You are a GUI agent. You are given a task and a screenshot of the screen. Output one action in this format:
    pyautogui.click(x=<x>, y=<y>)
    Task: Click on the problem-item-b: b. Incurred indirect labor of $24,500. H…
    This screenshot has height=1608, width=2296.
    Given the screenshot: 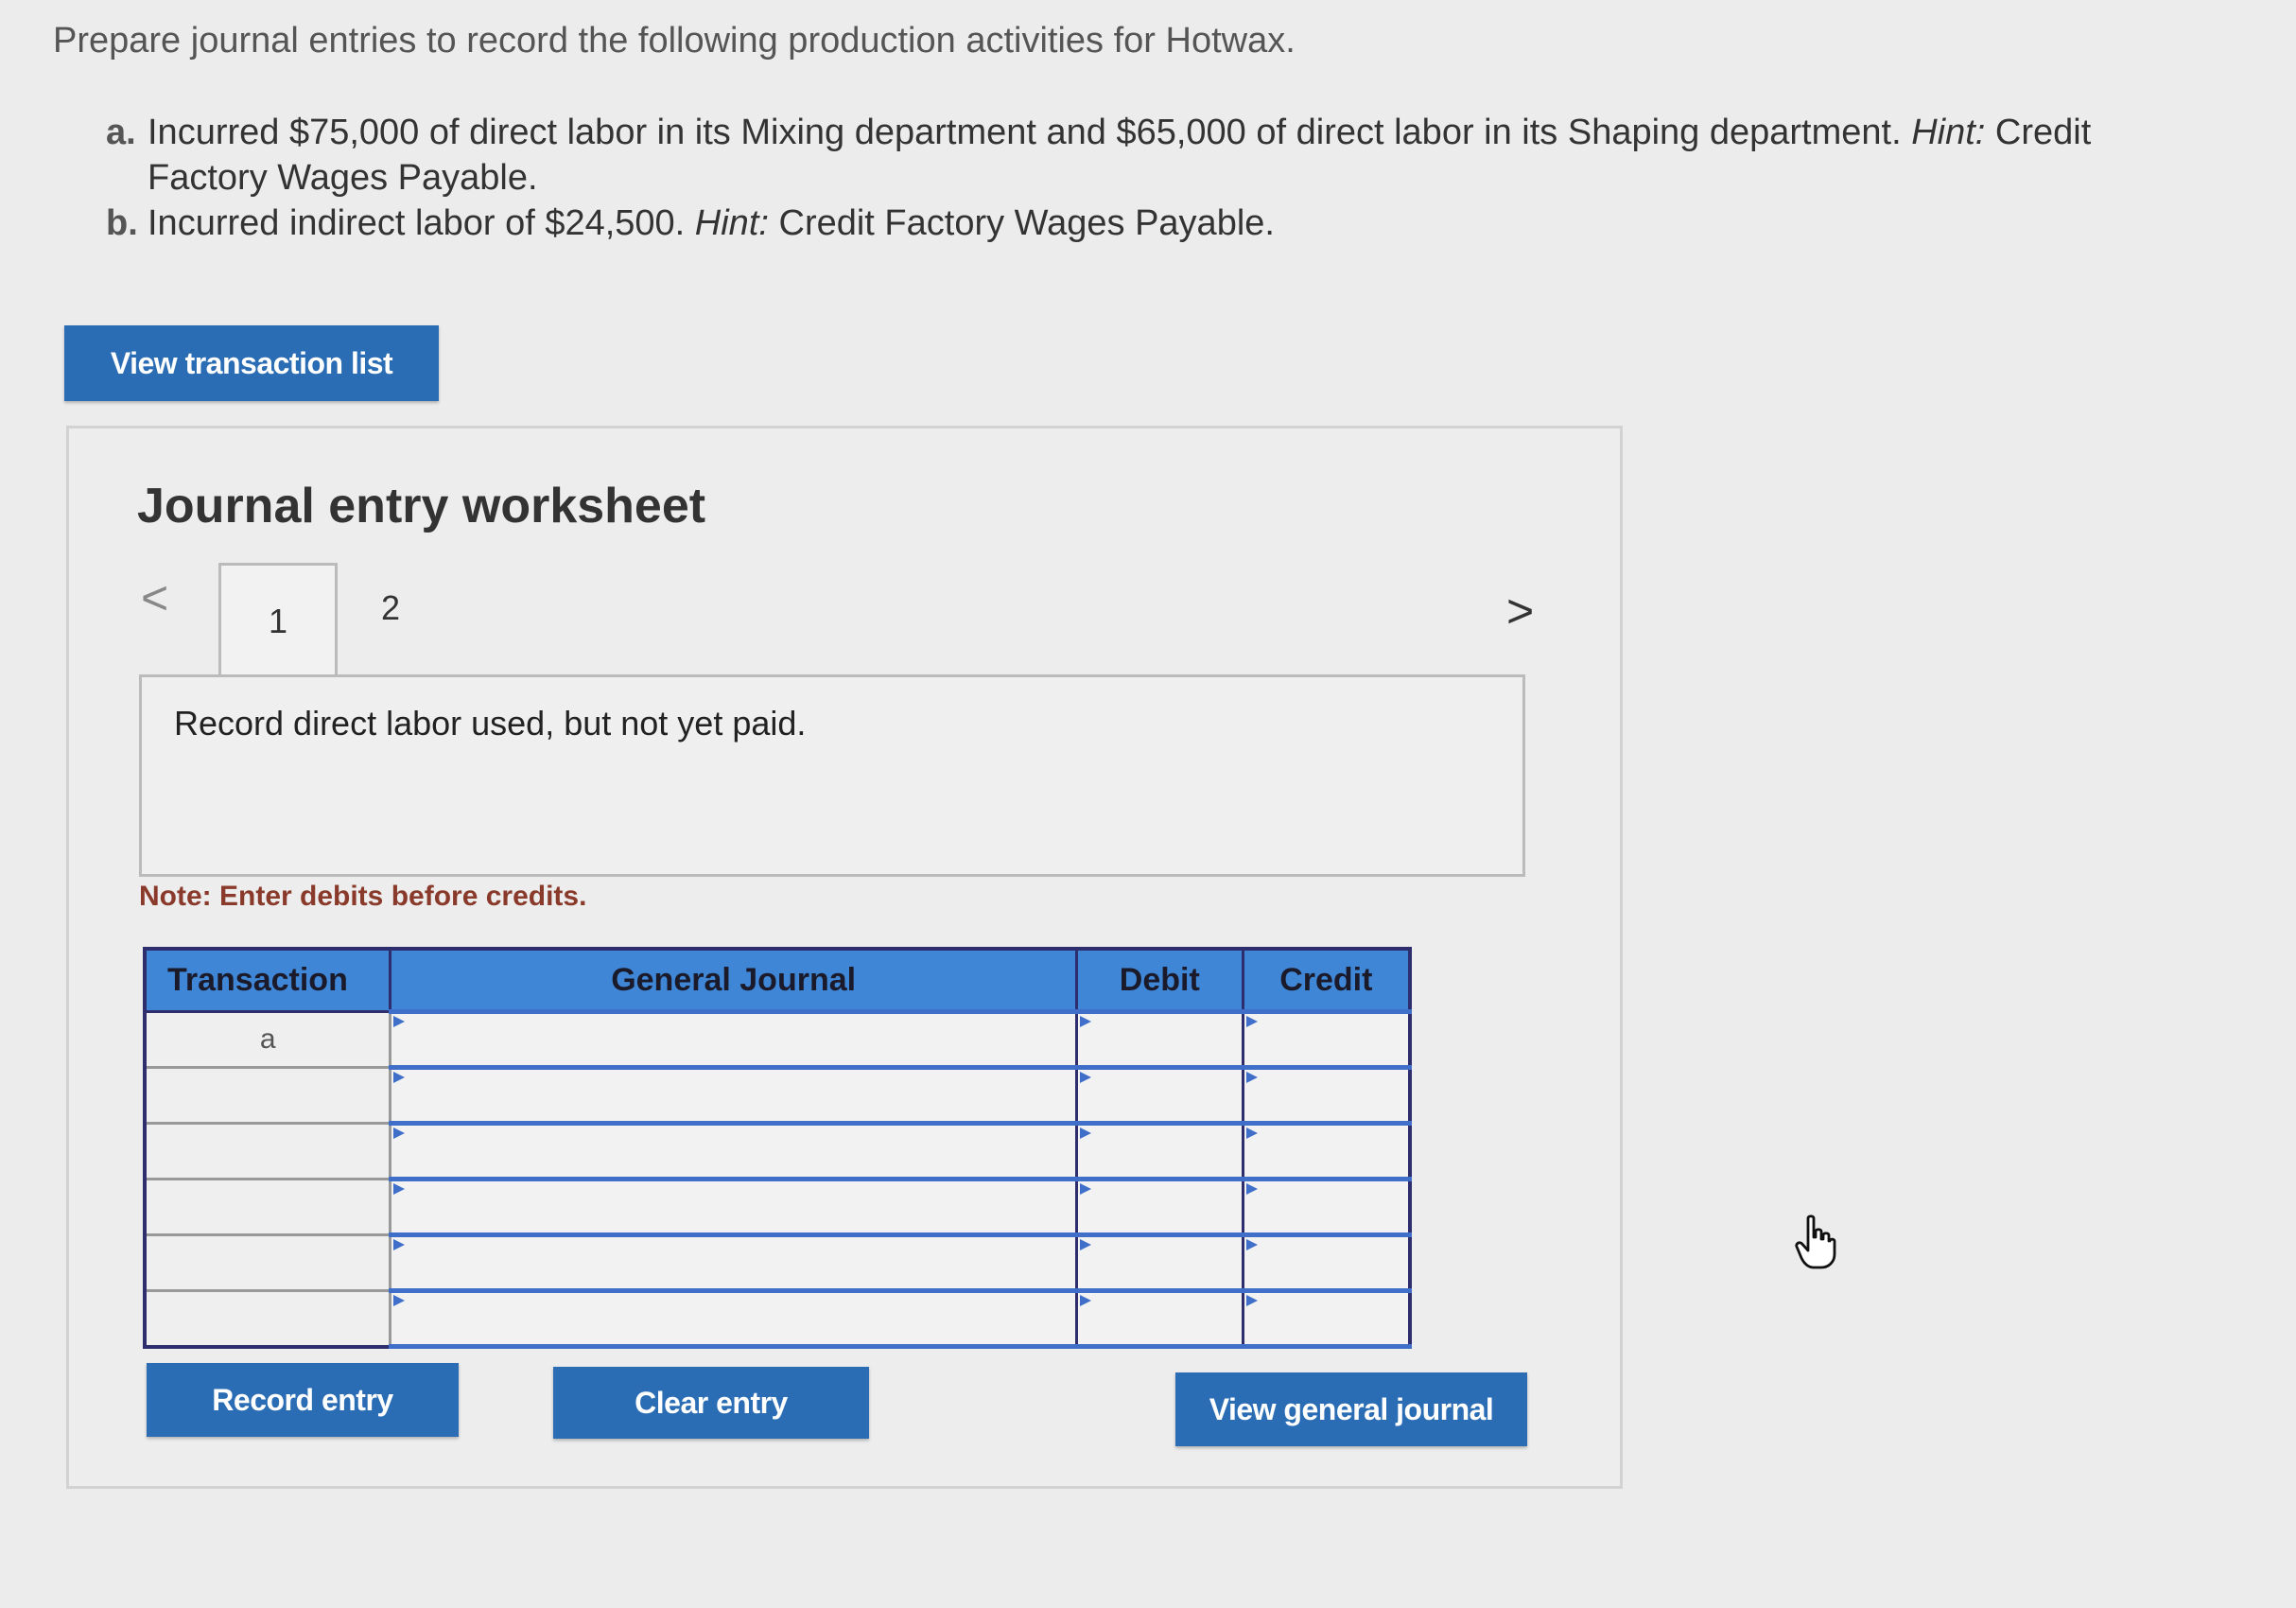 What is the action you would take?
    pyautogui.click(x=1160, y=223)
    